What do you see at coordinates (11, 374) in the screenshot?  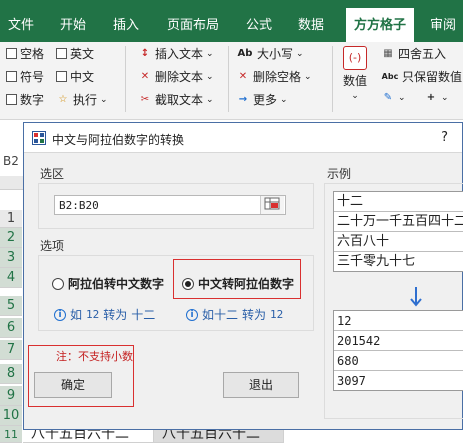 I see `row-header: 8` at bounding box center [11, 374].